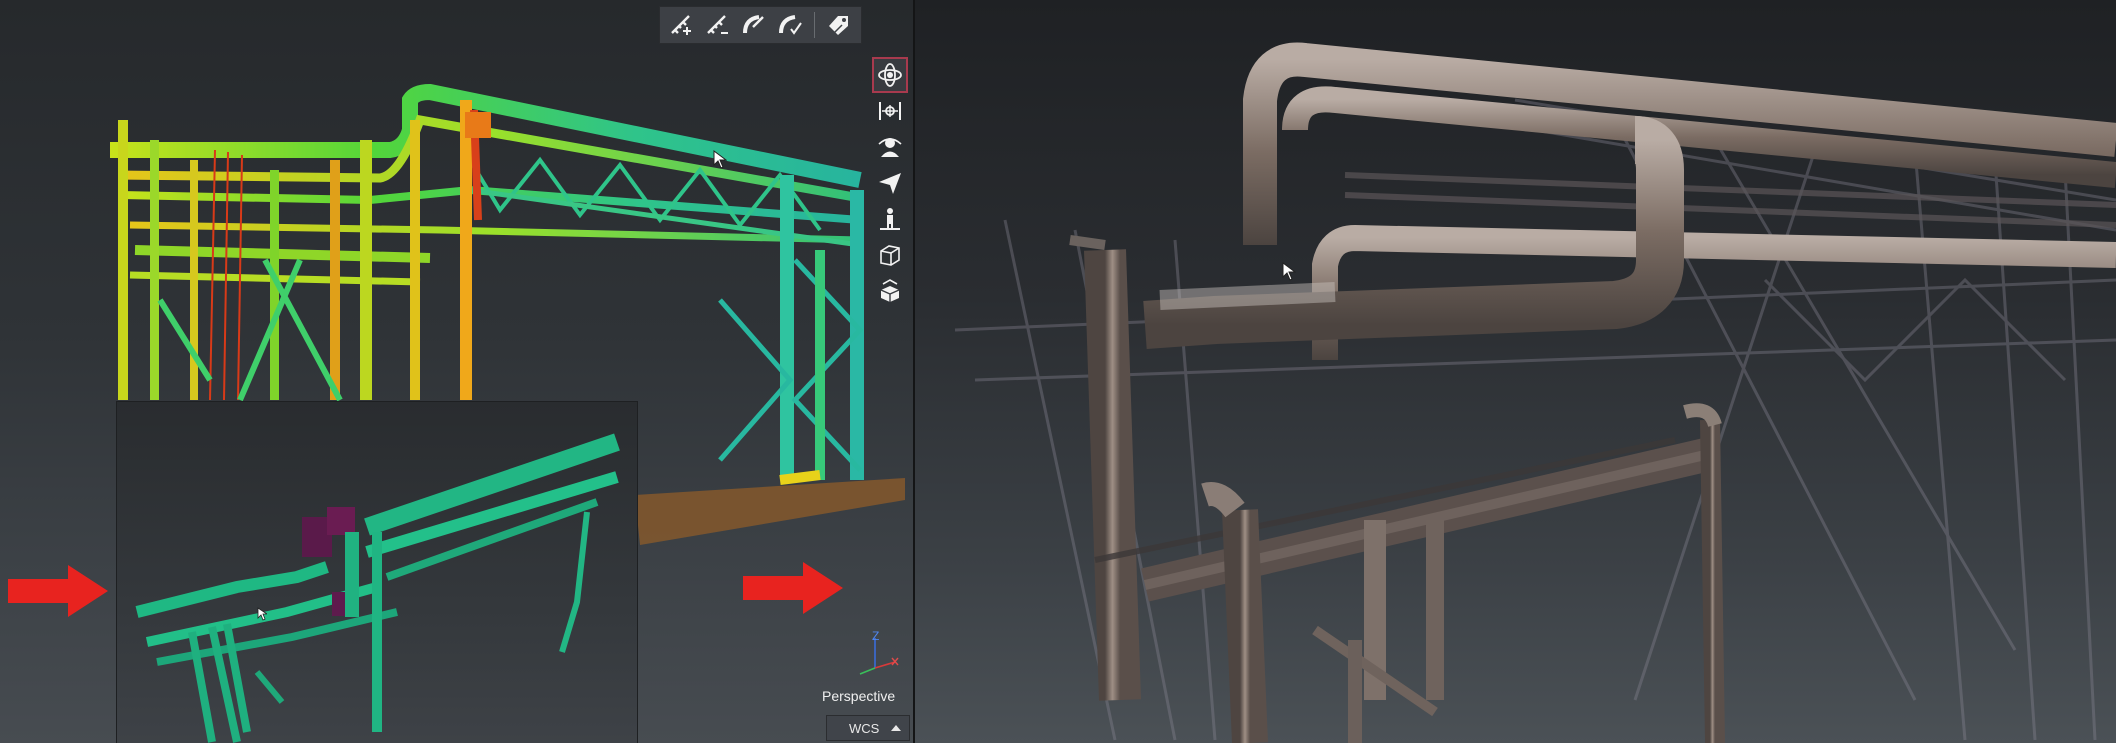 This screenshot has width=2116, height=743. Describe the element at coordinates (896, 728) in the screenshot. I see `caret-up-icon` at that location.